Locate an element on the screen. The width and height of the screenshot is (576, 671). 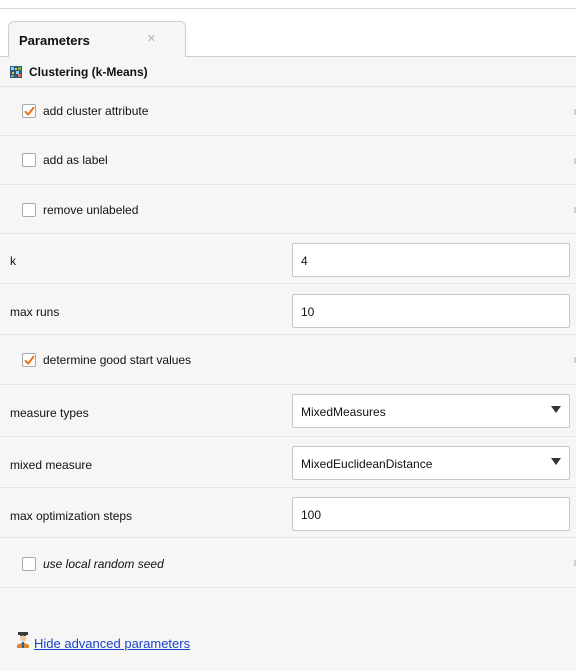
mixed-measure-select: MixedEuclideanDistance is located at coordinates (431, 463).